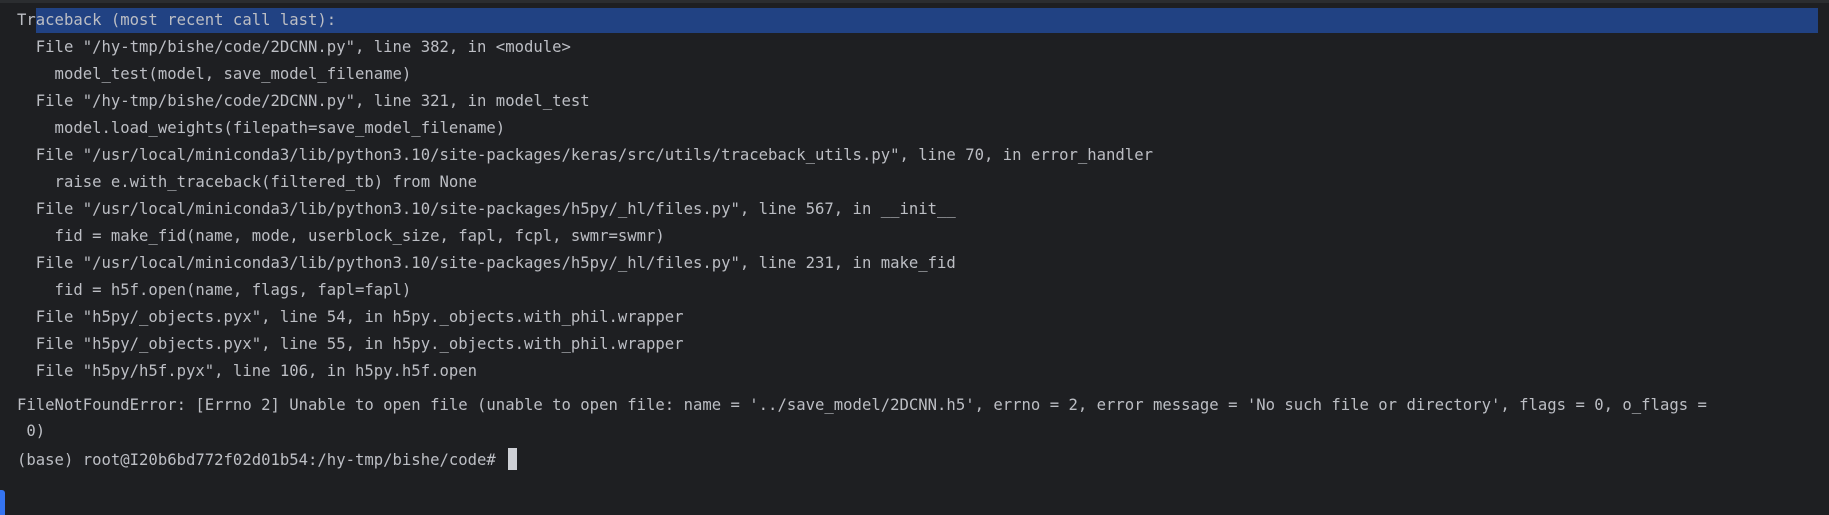 The image size is (1829, 515). I want to click on traceback-line: fid = h5f.open(name, flags, fapl=fapl), so click(214, 290).